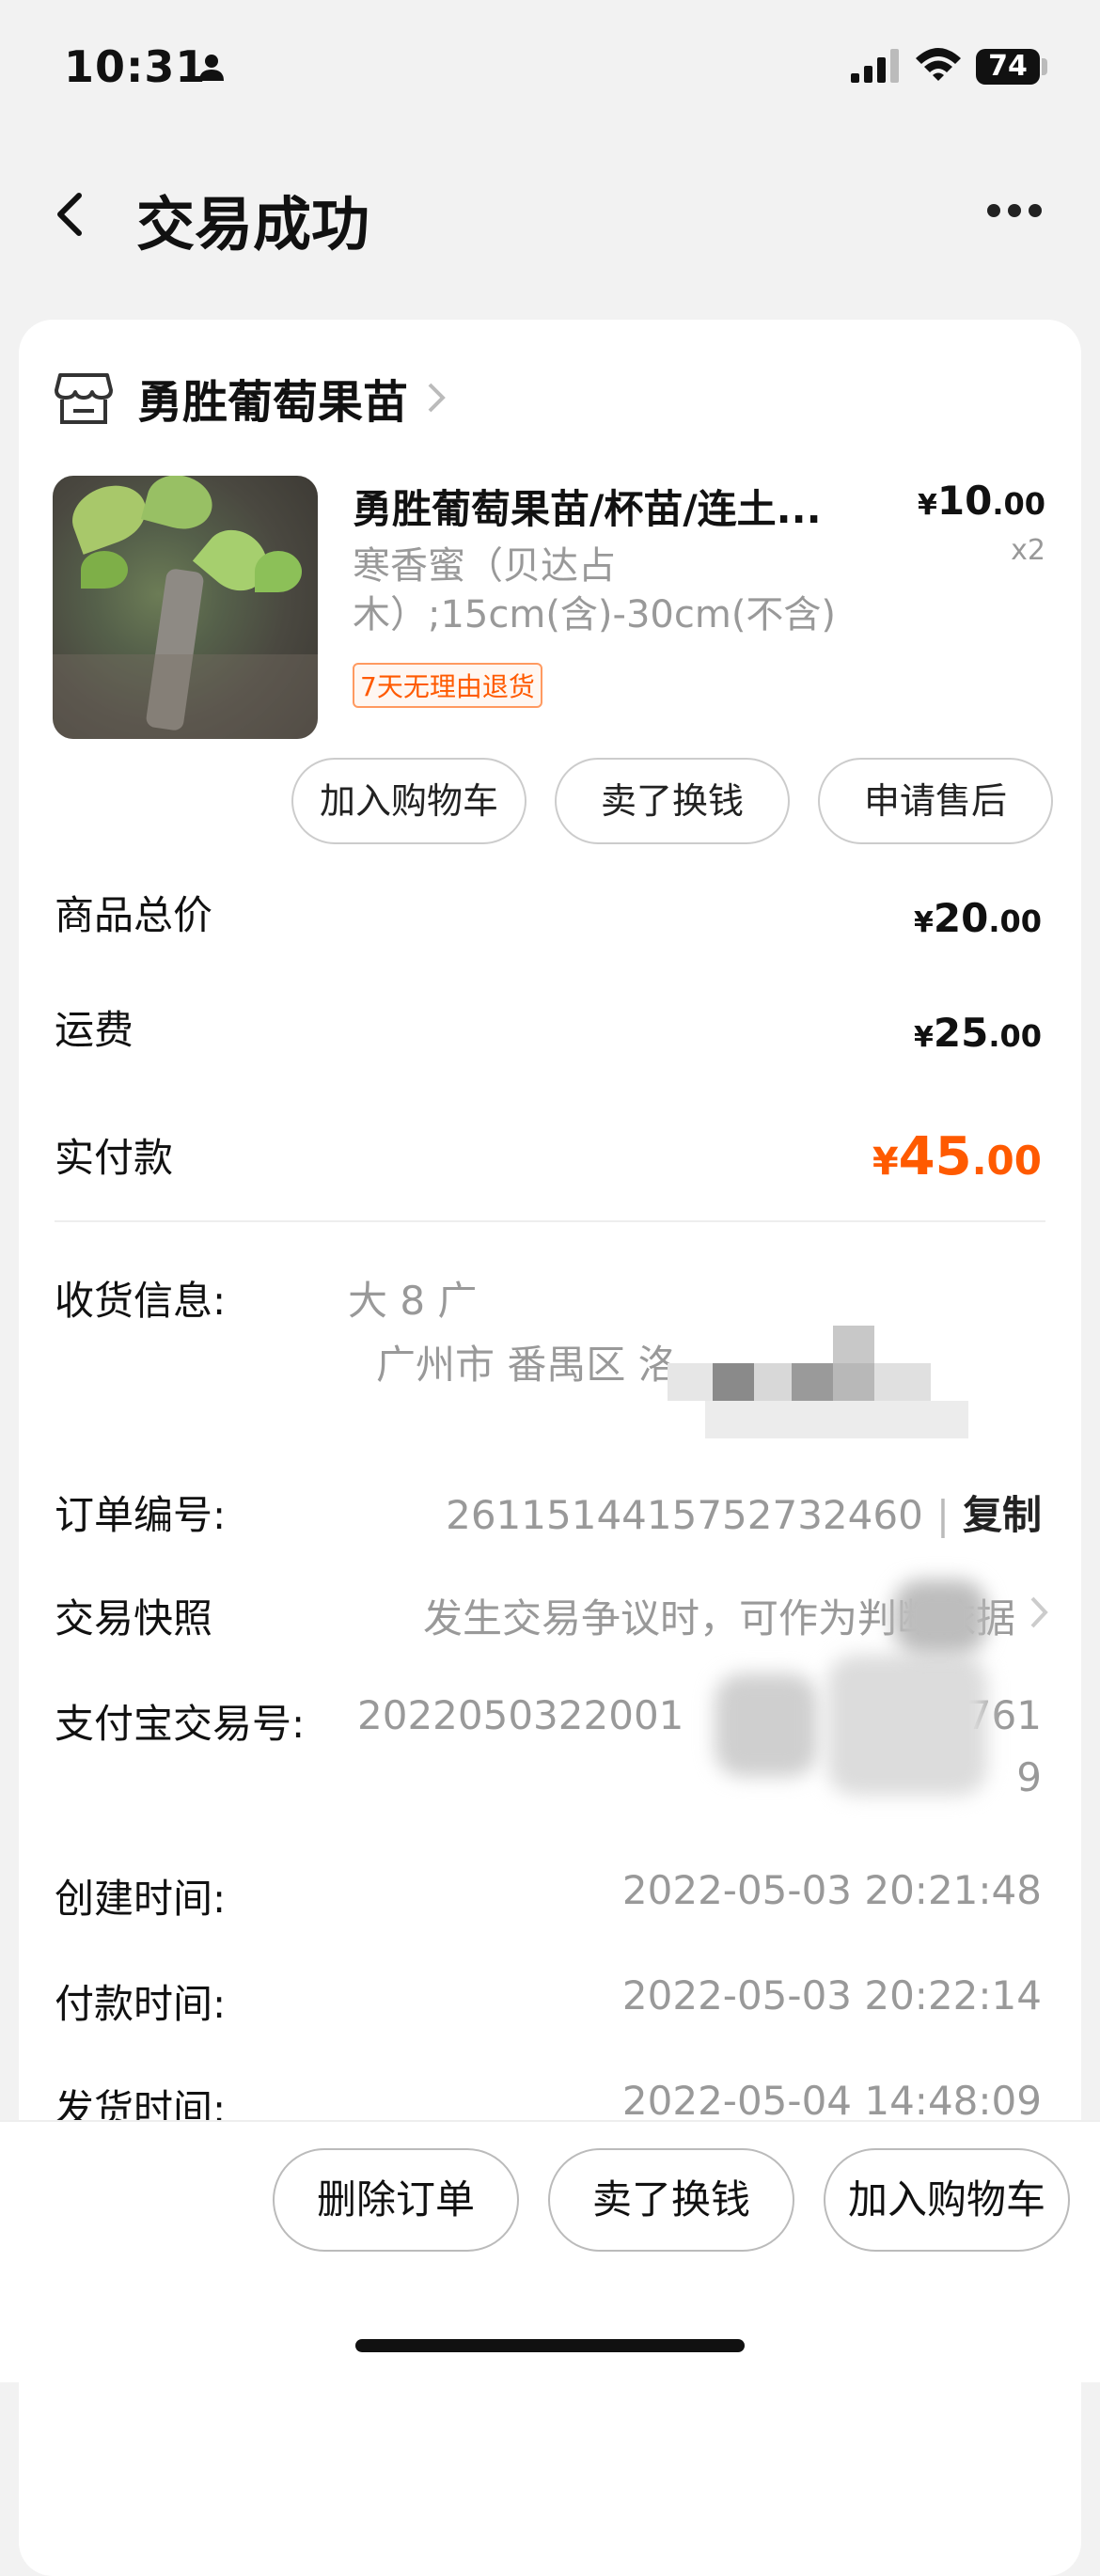 The height and width of the screenshot is (2576, 1100). What do you see at coordinates (141, 1899) in the screenshot?
I see `created-time-label: 创建时间:` at bounding box center [141, 1899].